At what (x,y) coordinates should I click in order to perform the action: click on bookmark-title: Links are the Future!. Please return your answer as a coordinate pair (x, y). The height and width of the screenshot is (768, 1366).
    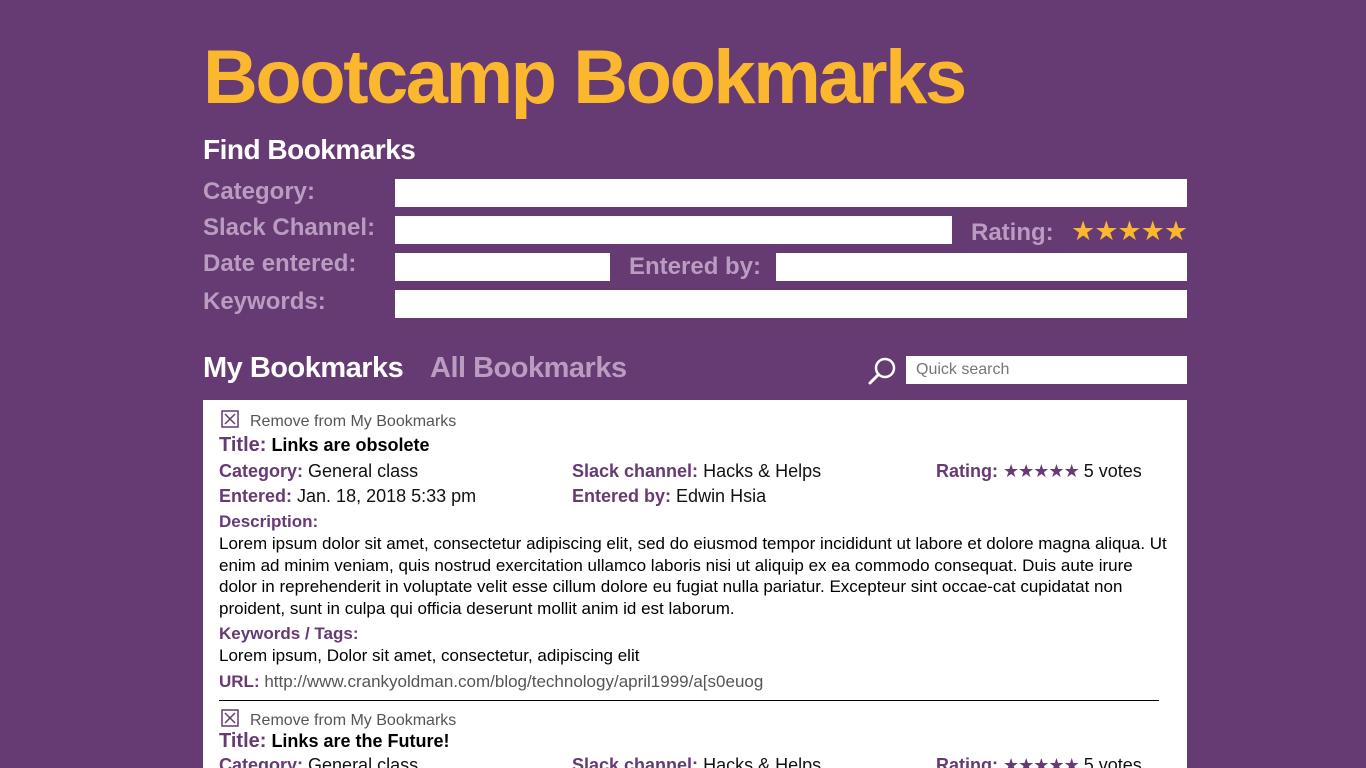
    Looking at the image, I should click on (360, 741).